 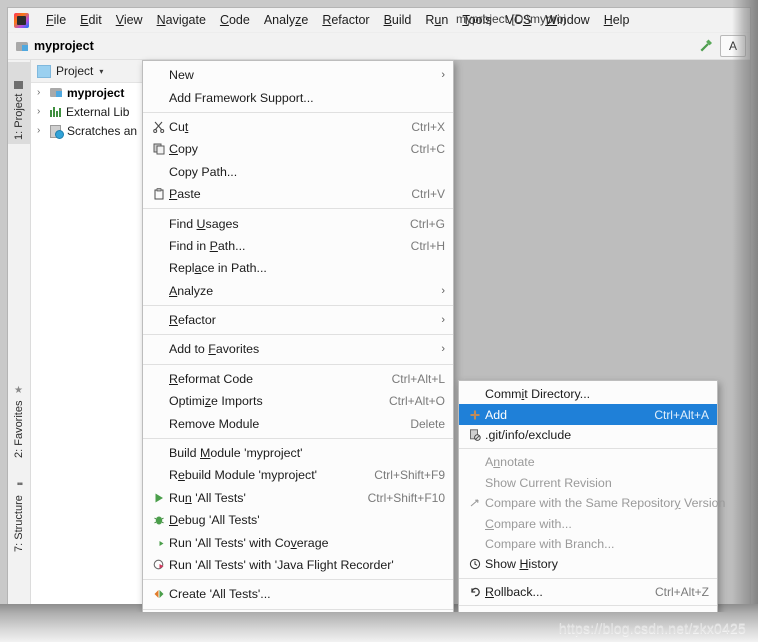 What do you see at coordinates (298, 194) in the screenshot?
I see `context-menu-item-paste: Paste Ctrl+V` at bounding box center [298, 194].